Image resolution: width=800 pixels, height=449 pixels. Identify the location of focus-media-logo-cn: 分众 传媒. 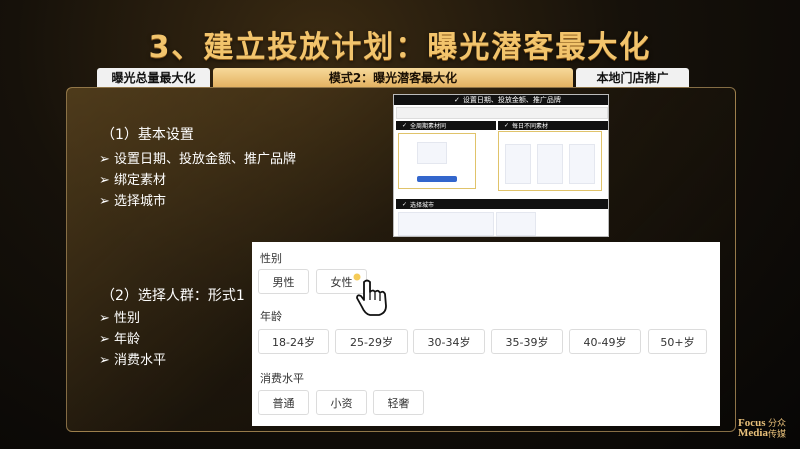
(777, 430).